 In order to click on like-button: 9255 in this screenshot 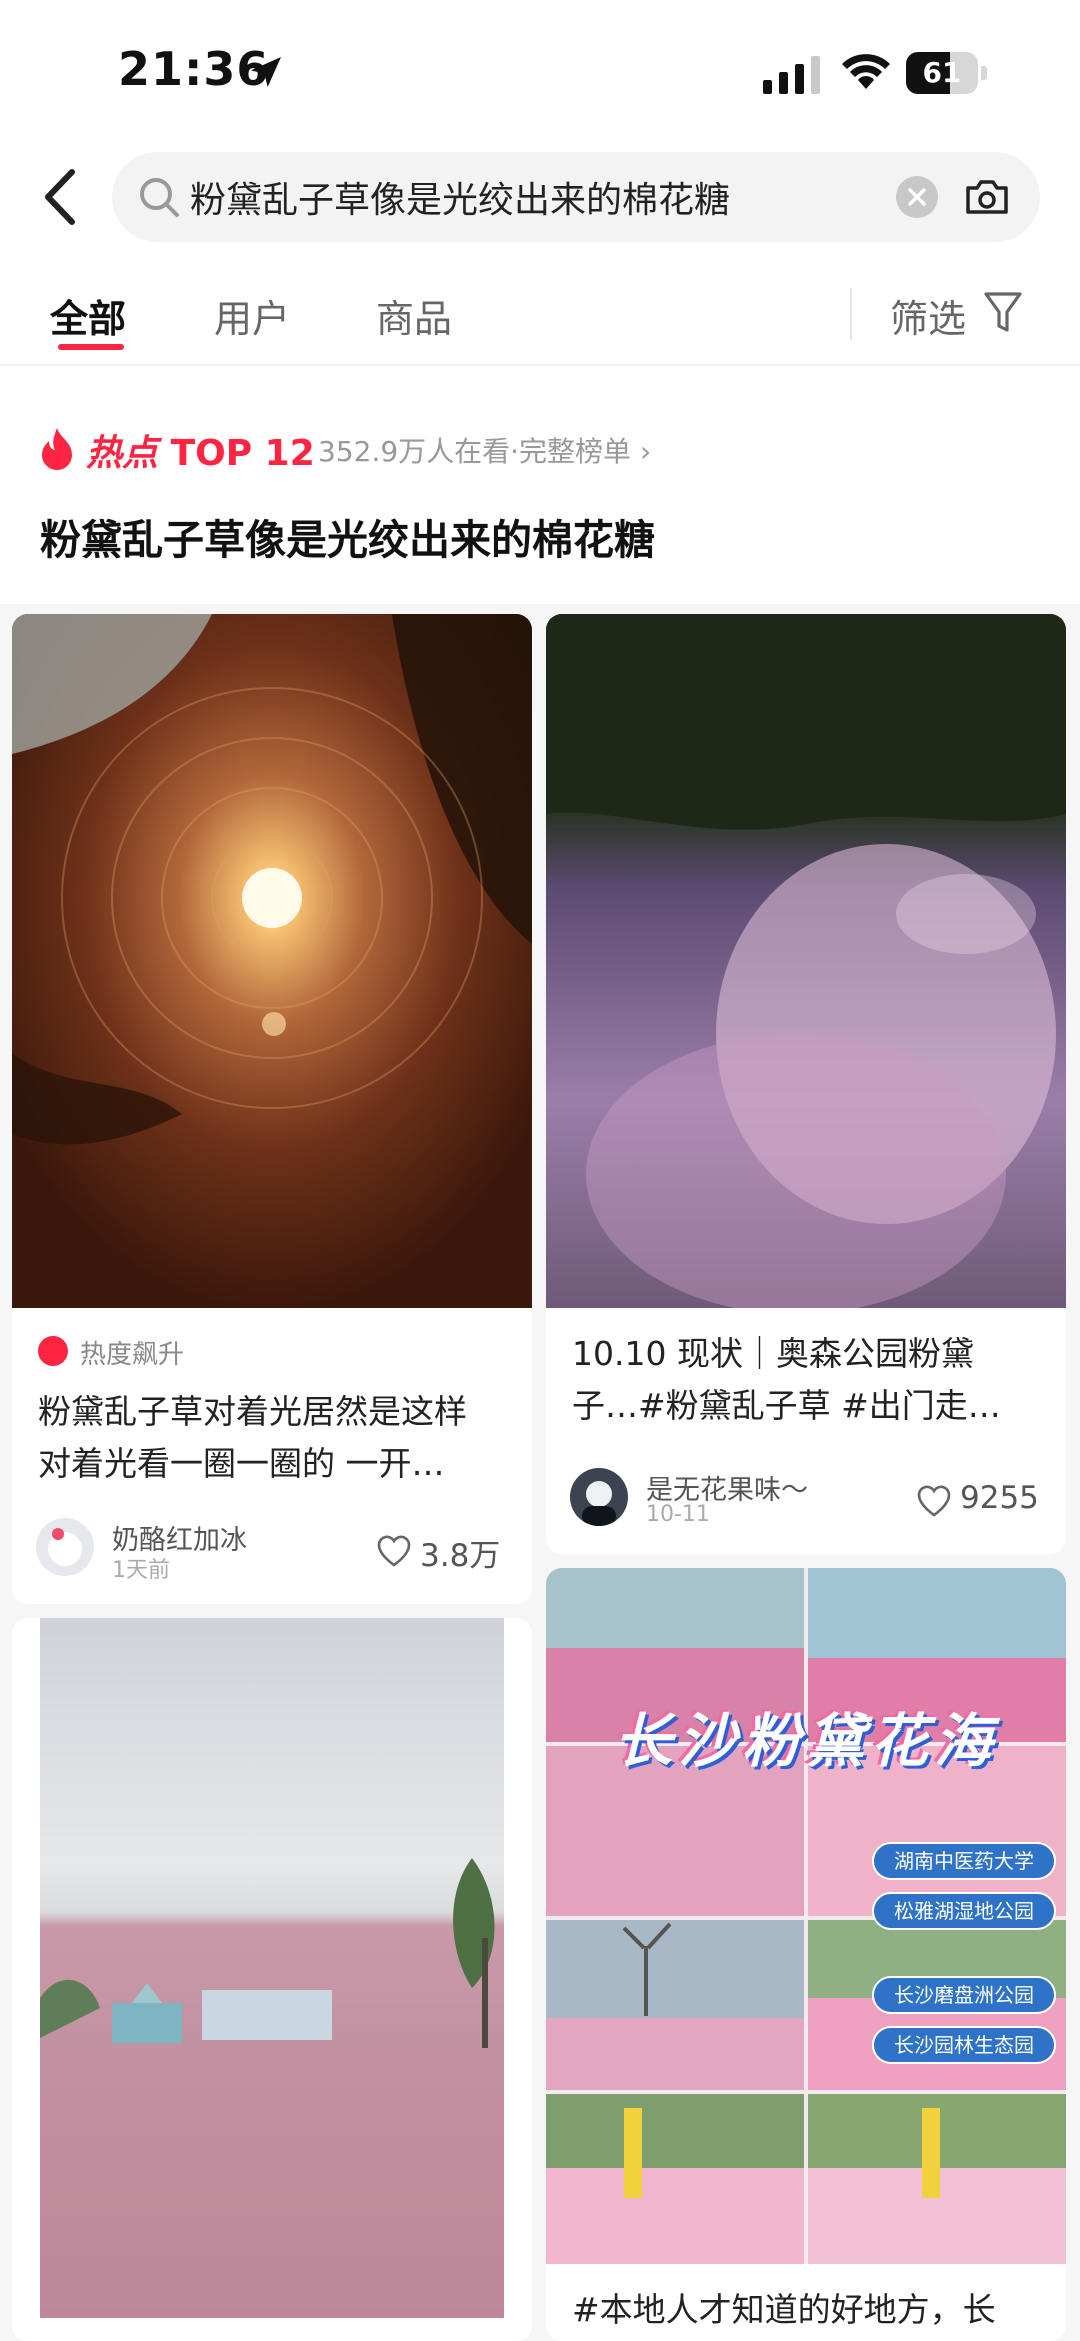, I will do `click(978, 1500)`.